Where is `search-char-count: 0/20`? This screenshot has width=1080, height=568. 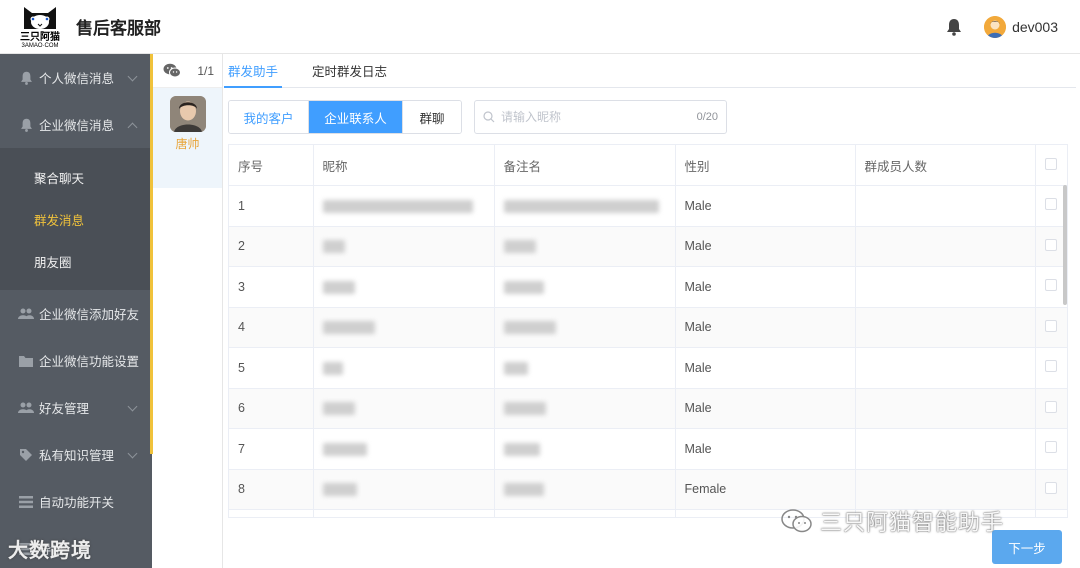
search-char-count: 0/20 is located at coordinates (707, 117).